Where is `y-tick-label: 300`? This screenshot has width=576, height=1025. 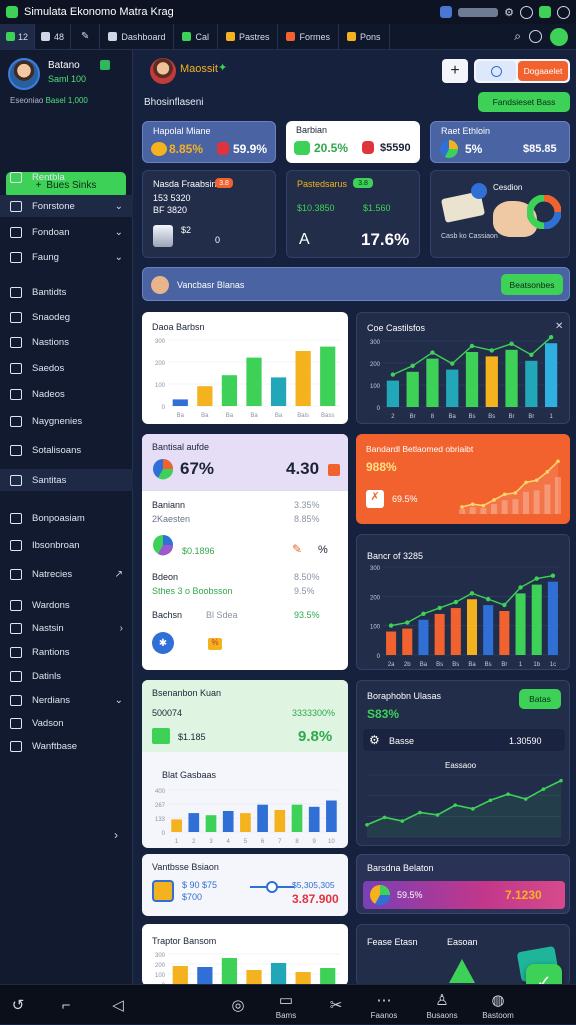
y-tick-label: 300 is located at coordinates (160, 956).